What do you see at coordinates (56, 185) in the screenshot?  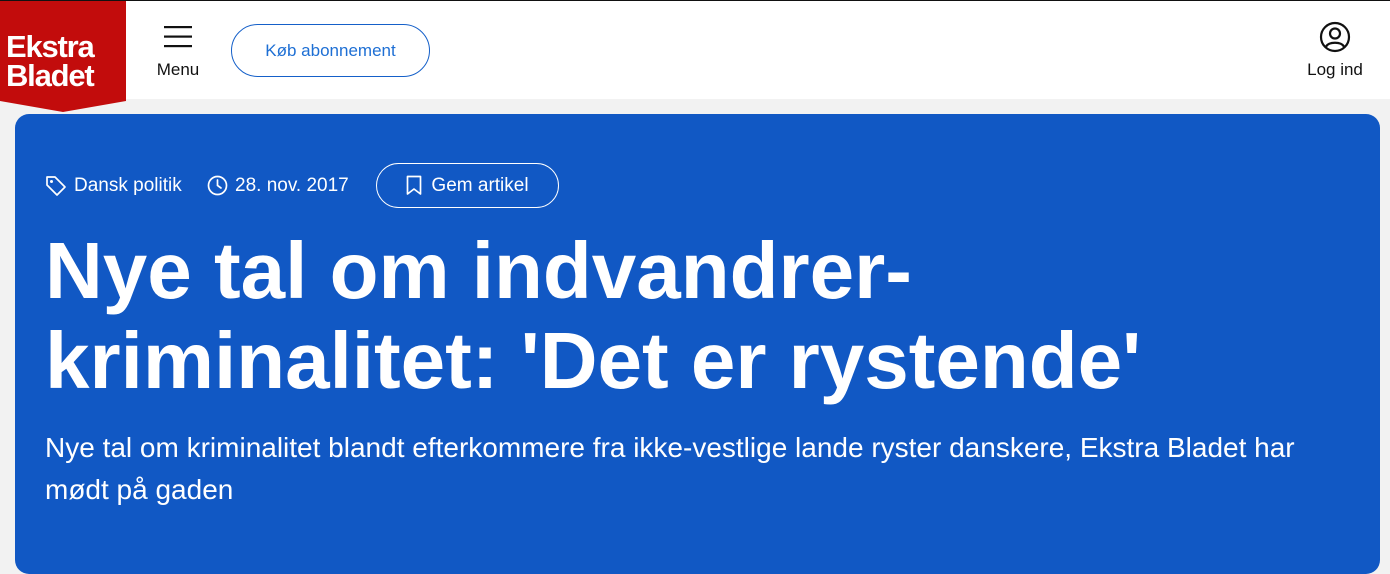 I see `tag-icon` at bounding box center [56, 185].